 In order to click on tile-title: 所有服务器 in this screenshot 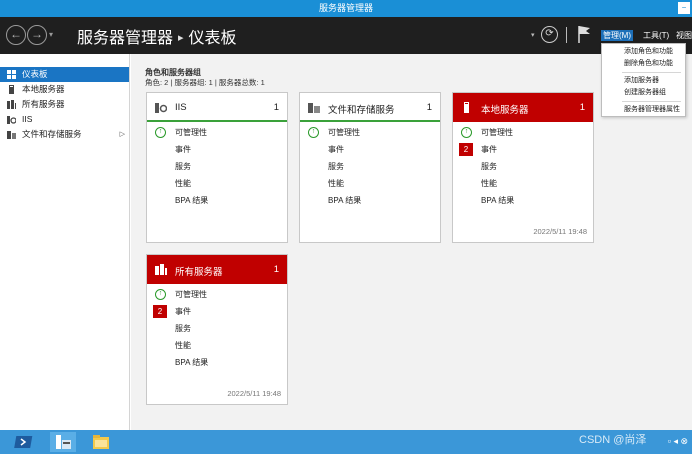, I will do `click(199, 272)`.